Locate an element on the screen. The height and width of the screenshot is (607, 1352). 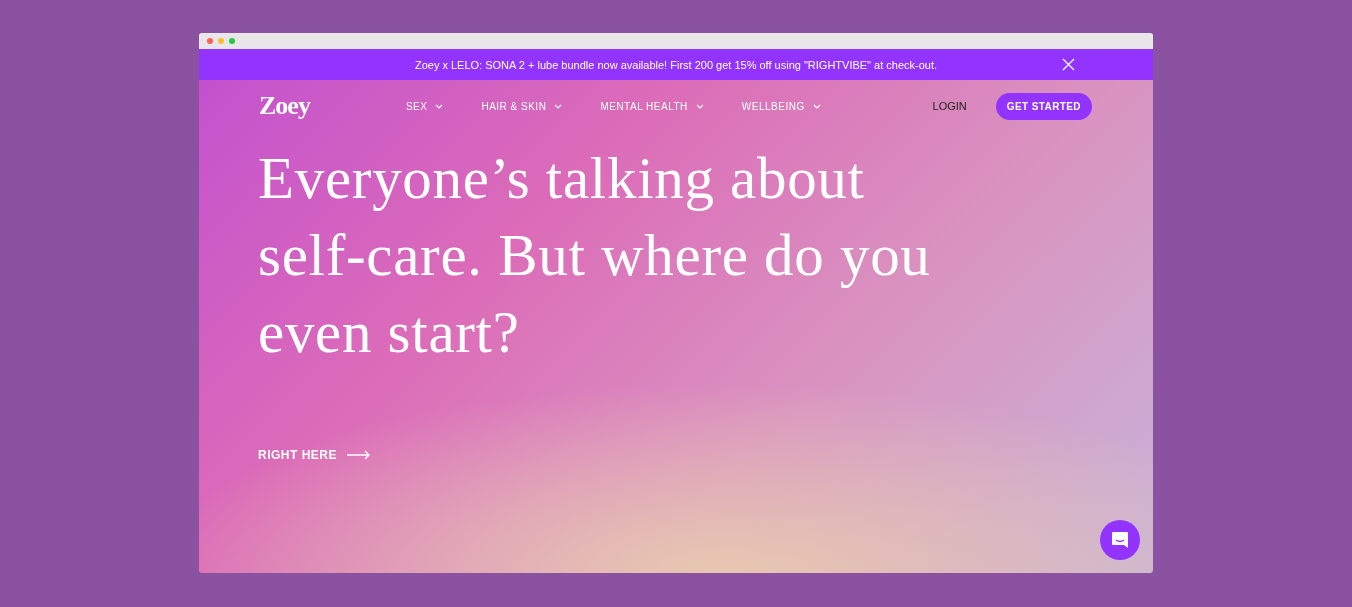
arrow-right-icon is located at coordinates (359, 455).